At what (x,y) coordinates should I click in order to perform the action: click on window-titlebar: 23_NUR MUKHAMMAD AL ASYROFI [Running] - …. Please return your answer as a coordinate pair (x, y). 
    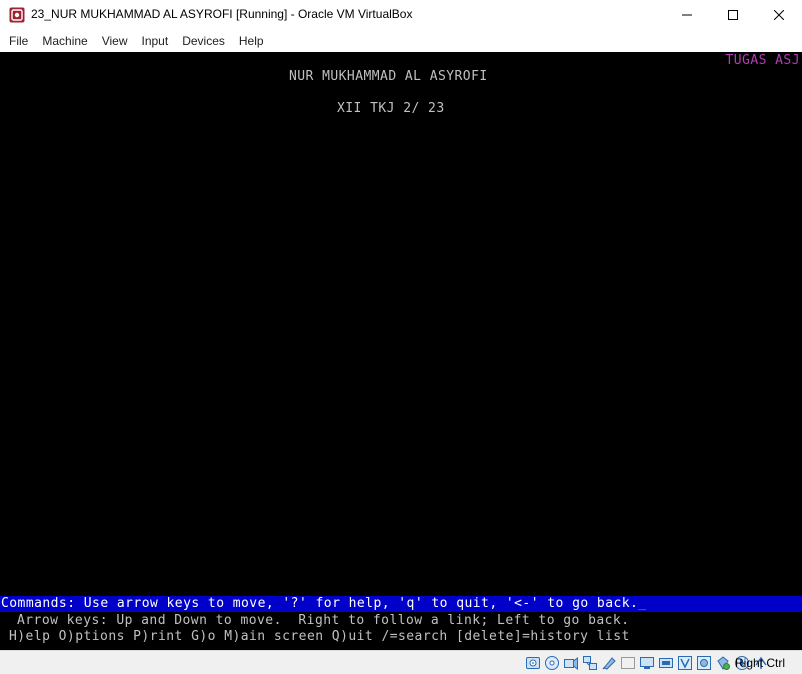
    Looking at the image, I should click on (401, 15).